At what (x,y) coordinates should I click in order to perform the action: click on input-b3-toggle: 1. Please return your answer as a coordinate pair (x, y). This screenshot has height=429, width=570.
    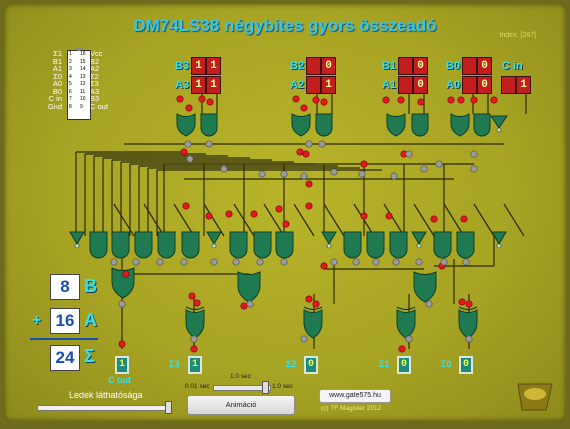
    Looking at the image, I should click on (198, 66).